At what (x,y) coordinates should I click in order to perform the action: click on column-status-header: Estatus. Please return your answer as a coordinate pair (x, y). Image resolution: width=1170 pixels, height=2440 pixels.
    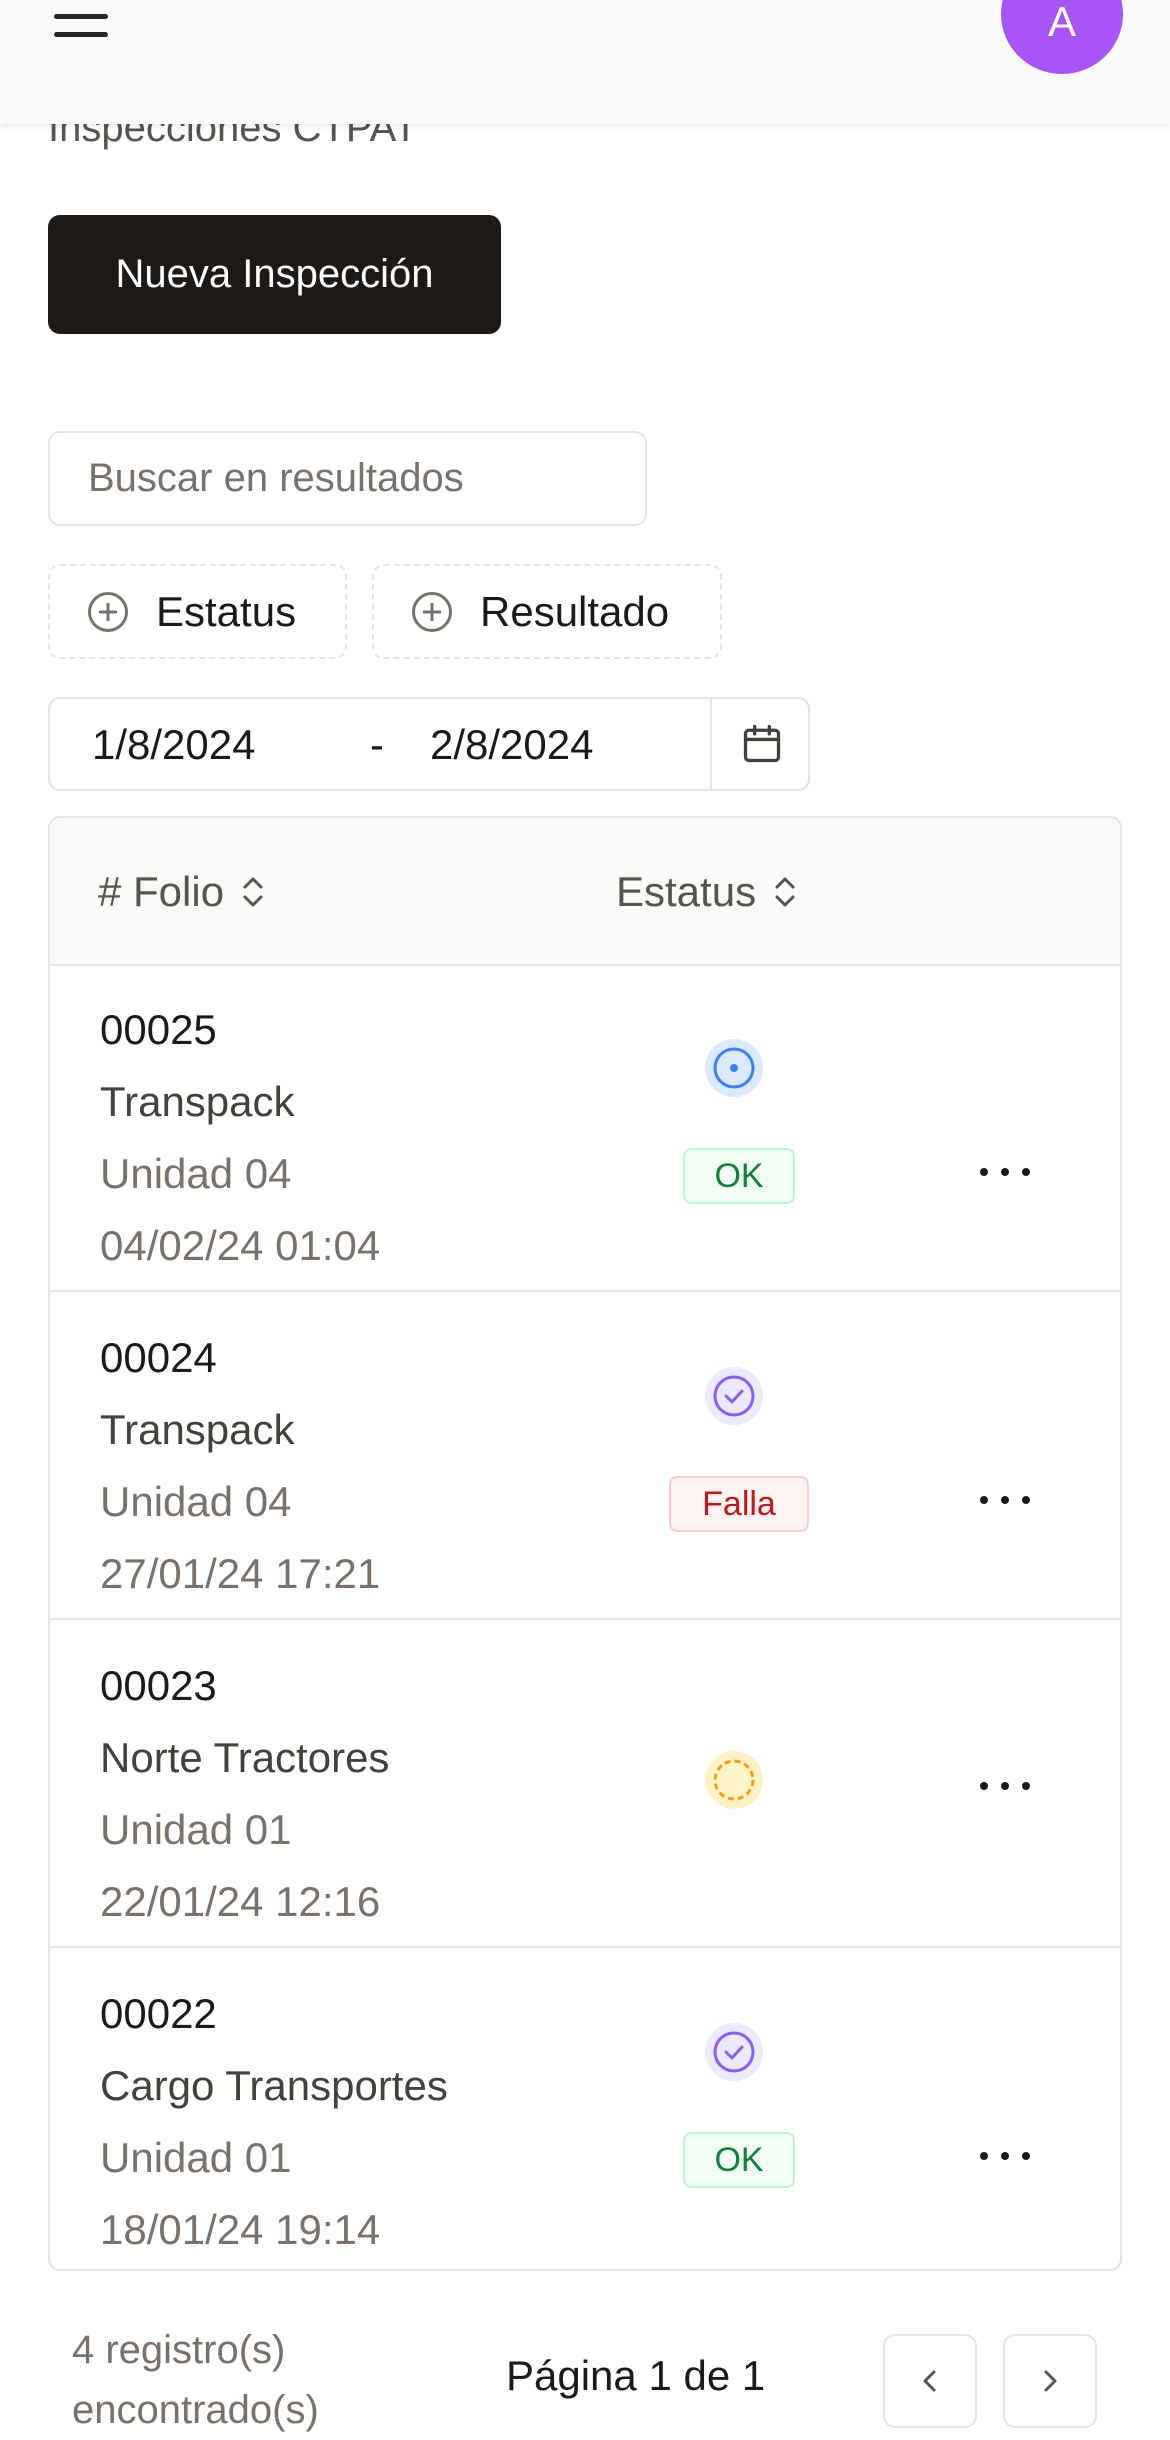
    Looking at the image, I should click on (708, 892).